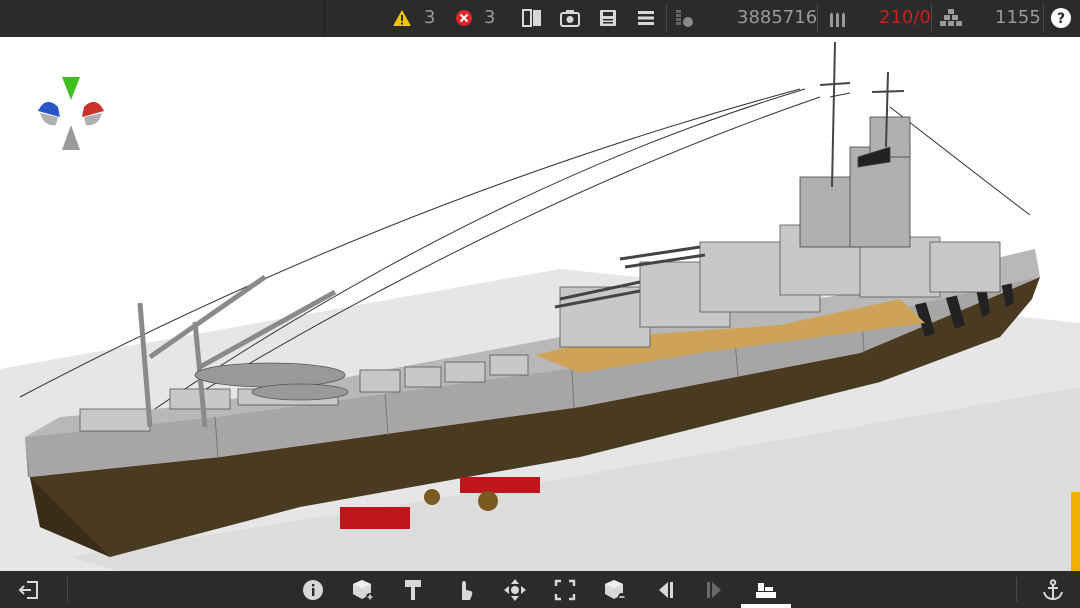 Image resolution: width=1080 pixels, height=608 pixels. What do you see at coordinates (855, 182) in the screenshot?
I see `superstructure` at bounding box center [855, 182].